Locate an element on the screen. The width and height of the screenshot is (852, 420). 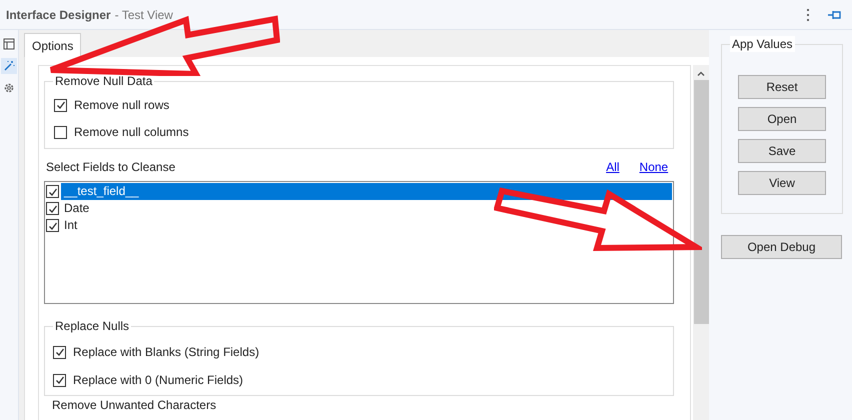
tab: Options is located at coordinates (53, 45).